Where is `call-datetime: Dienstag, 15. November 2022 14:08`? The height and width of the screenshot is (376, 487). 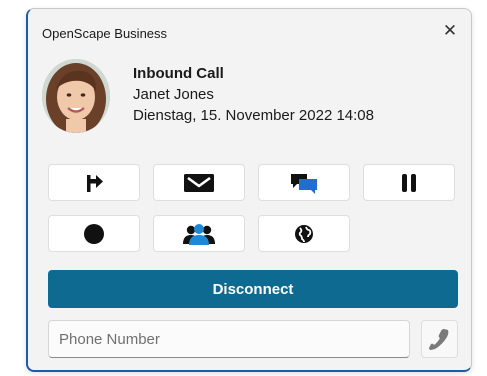
call-datetime: Dienstag, 15. November 2022 14:08 is located at coordinates (253, 115).